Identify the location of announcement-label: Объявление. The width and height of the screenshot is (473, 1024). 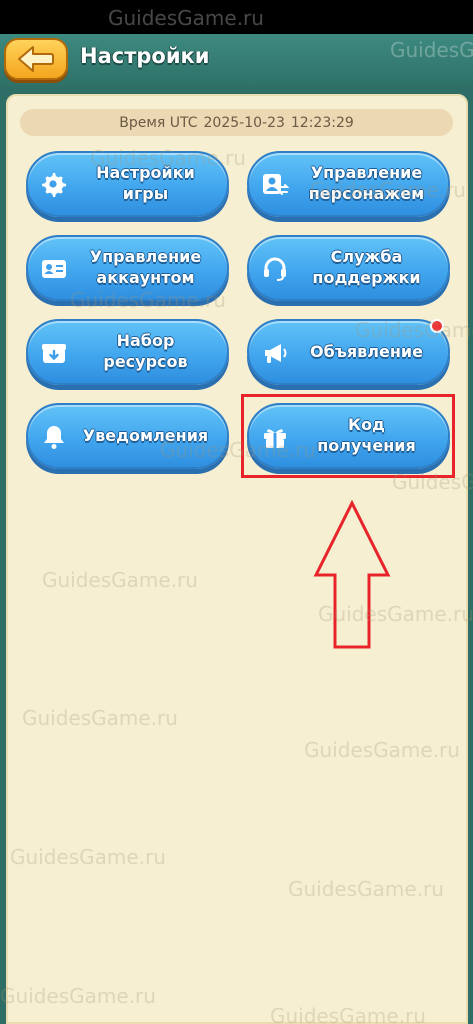
(366, 351).